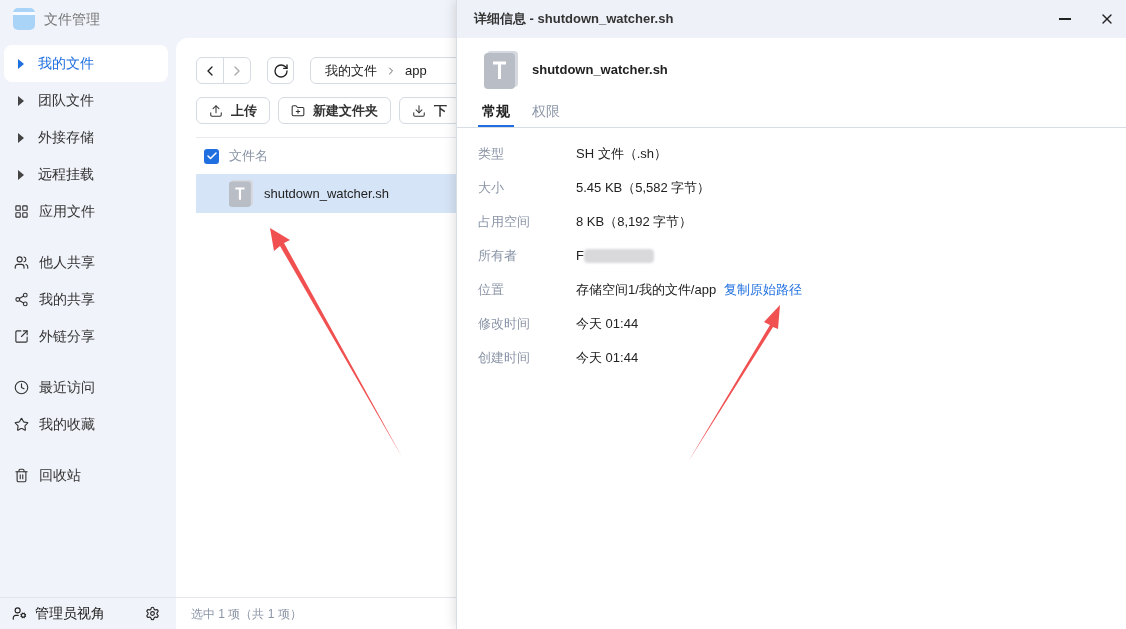 The image size is (1126, 629). What do you see at coordinates (21, 299) in the screenshot?
I see `share-icon` at bounding box center [21, 299].